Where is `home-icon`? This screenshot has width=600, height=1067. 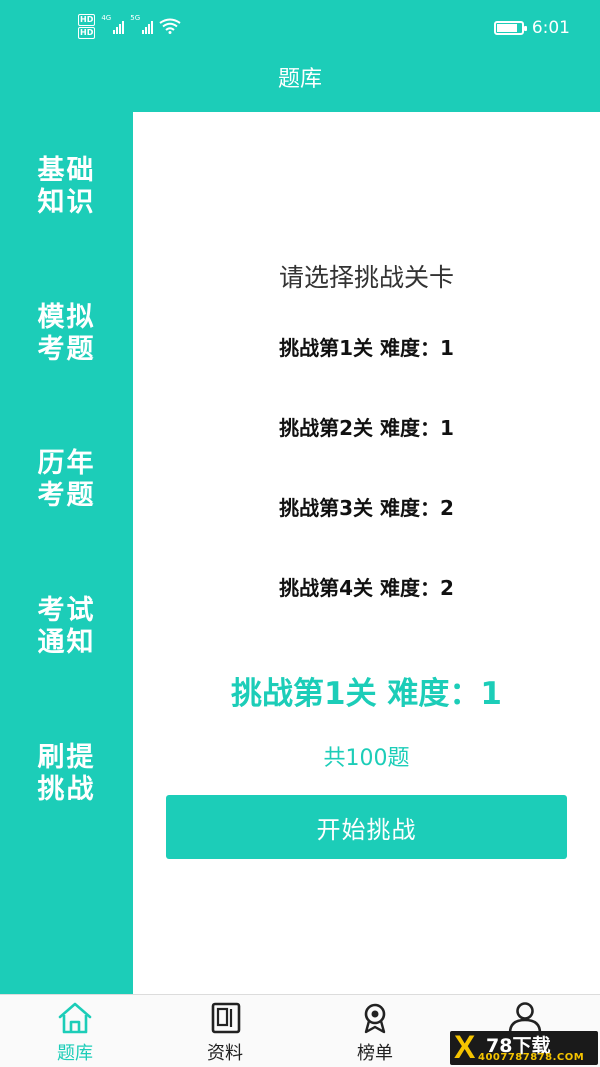 home-icon is located at coordinates (75, 1018).